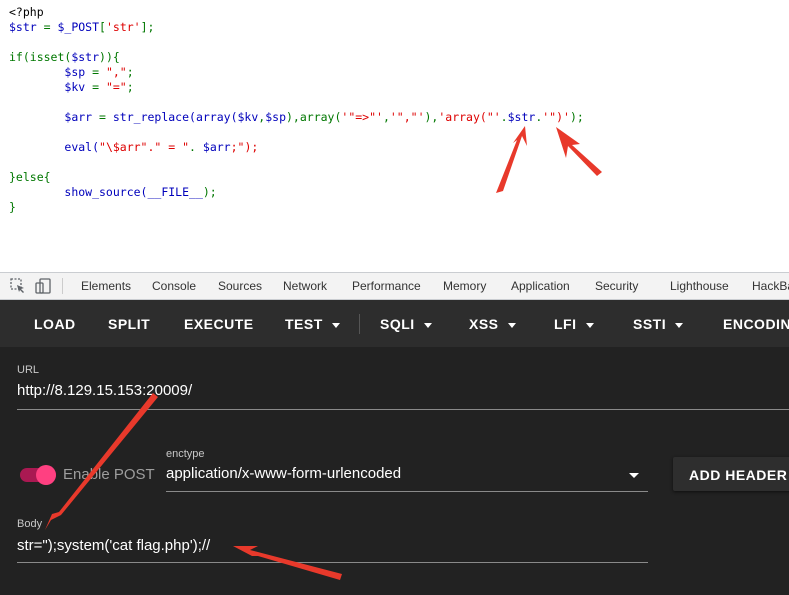 The image size is (789, 595). I want to click on toggle-knob, so click(46, 475).